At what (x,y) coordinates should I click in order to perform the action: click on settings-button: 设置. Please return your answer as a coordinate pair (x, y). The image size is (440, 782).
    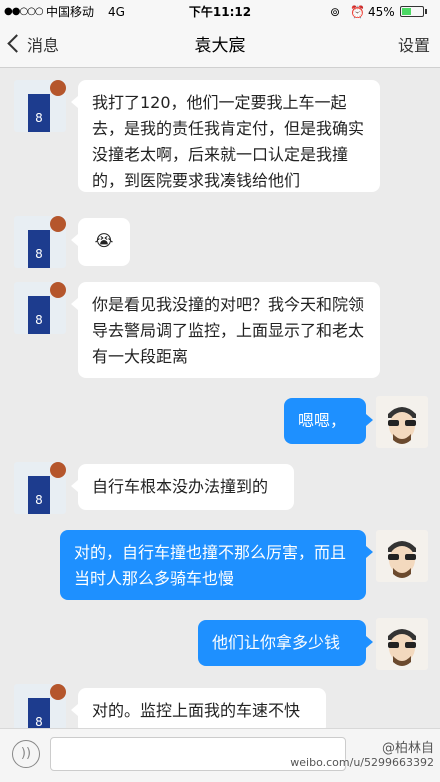
    Looking at the image, I should click on (414, 46).